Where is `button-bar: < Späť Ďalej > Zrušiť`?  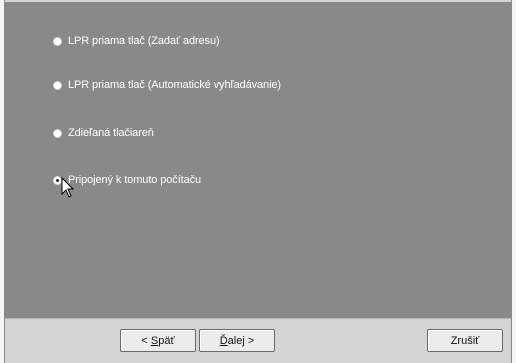
button-bar: < Späť Ďalej > Zrušiť is located at coordinates (258, 340).